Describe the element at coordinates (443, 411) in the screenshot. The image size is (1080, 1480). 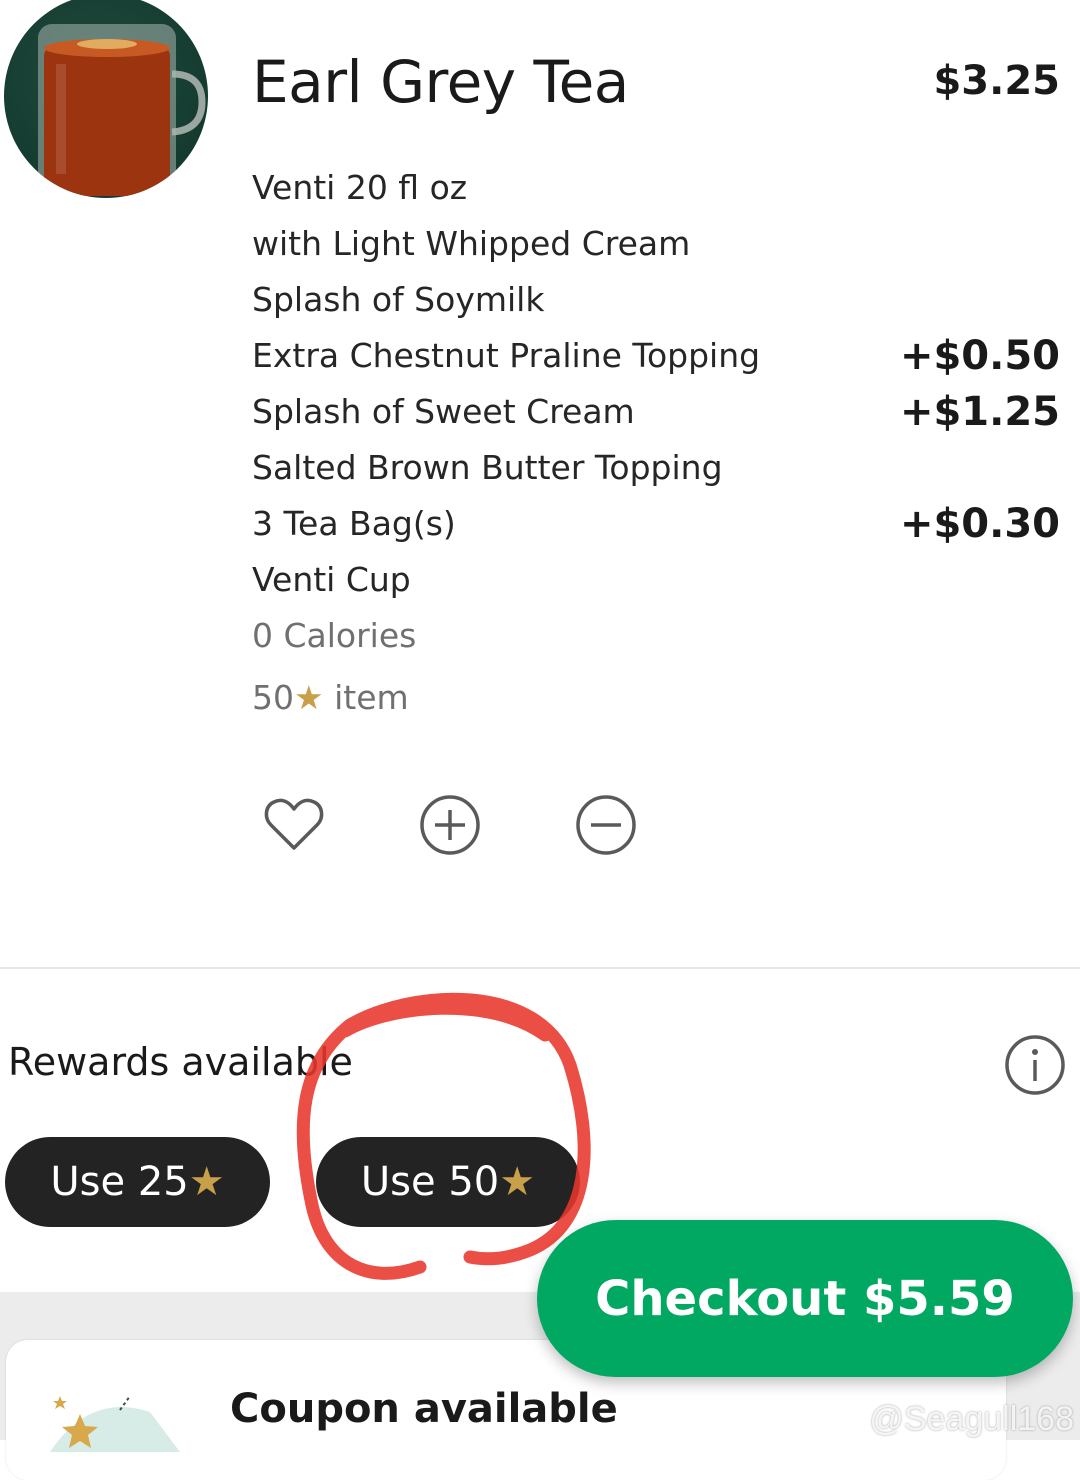
I see `modifier-label: Splash of Sweet Cream` at that location.